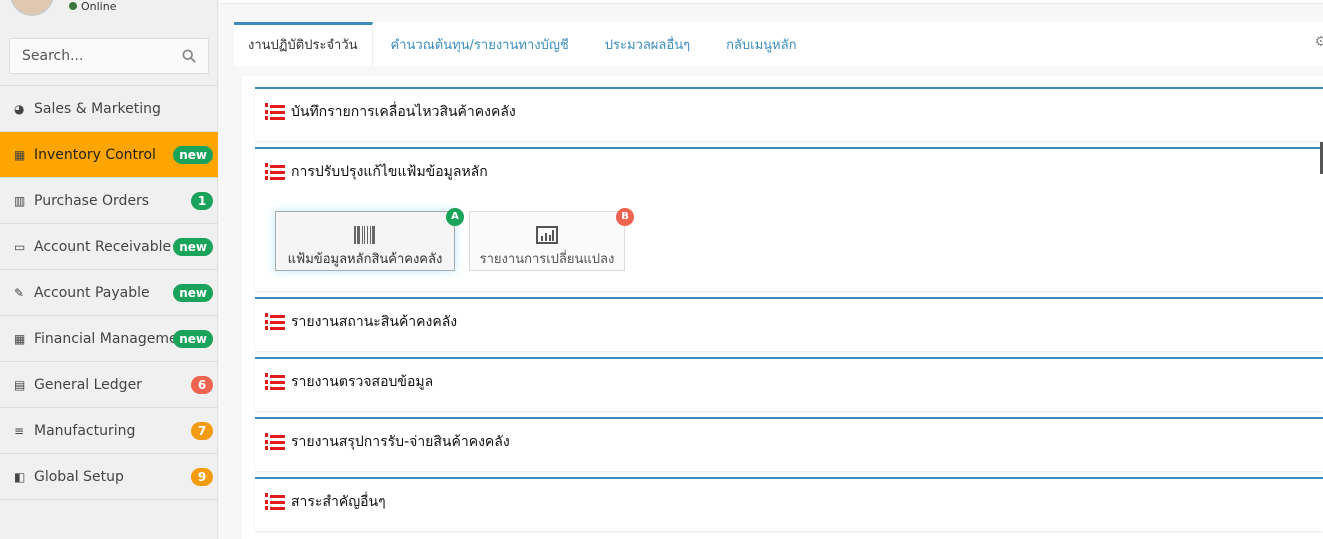 The width and height of the screenshot is (1323, 539). What do you see at coordinates (32, 8) in the screenshot?
I see `avatar` at bounding box center [32, 8].